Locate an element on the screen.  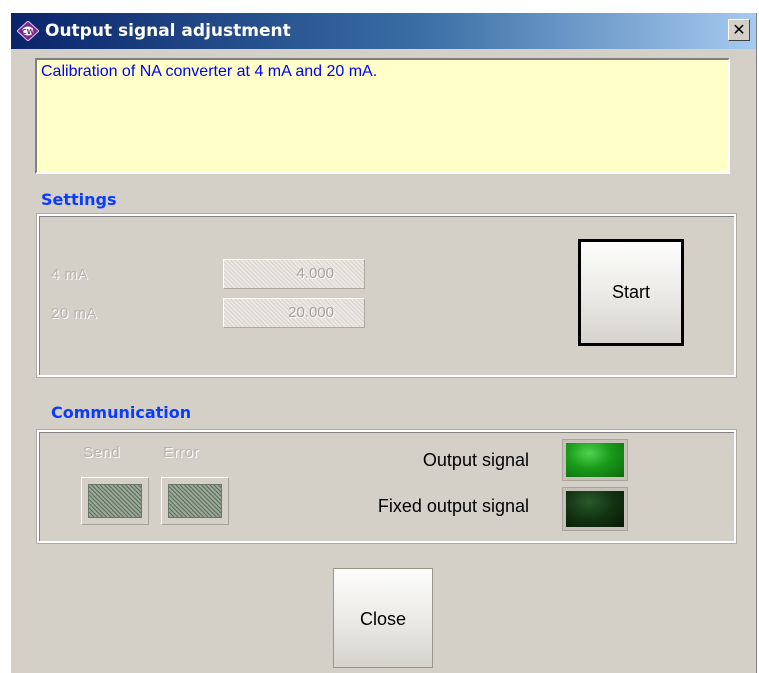
setting-label-20ma: 20 mA is located at coordinates (74, 313).